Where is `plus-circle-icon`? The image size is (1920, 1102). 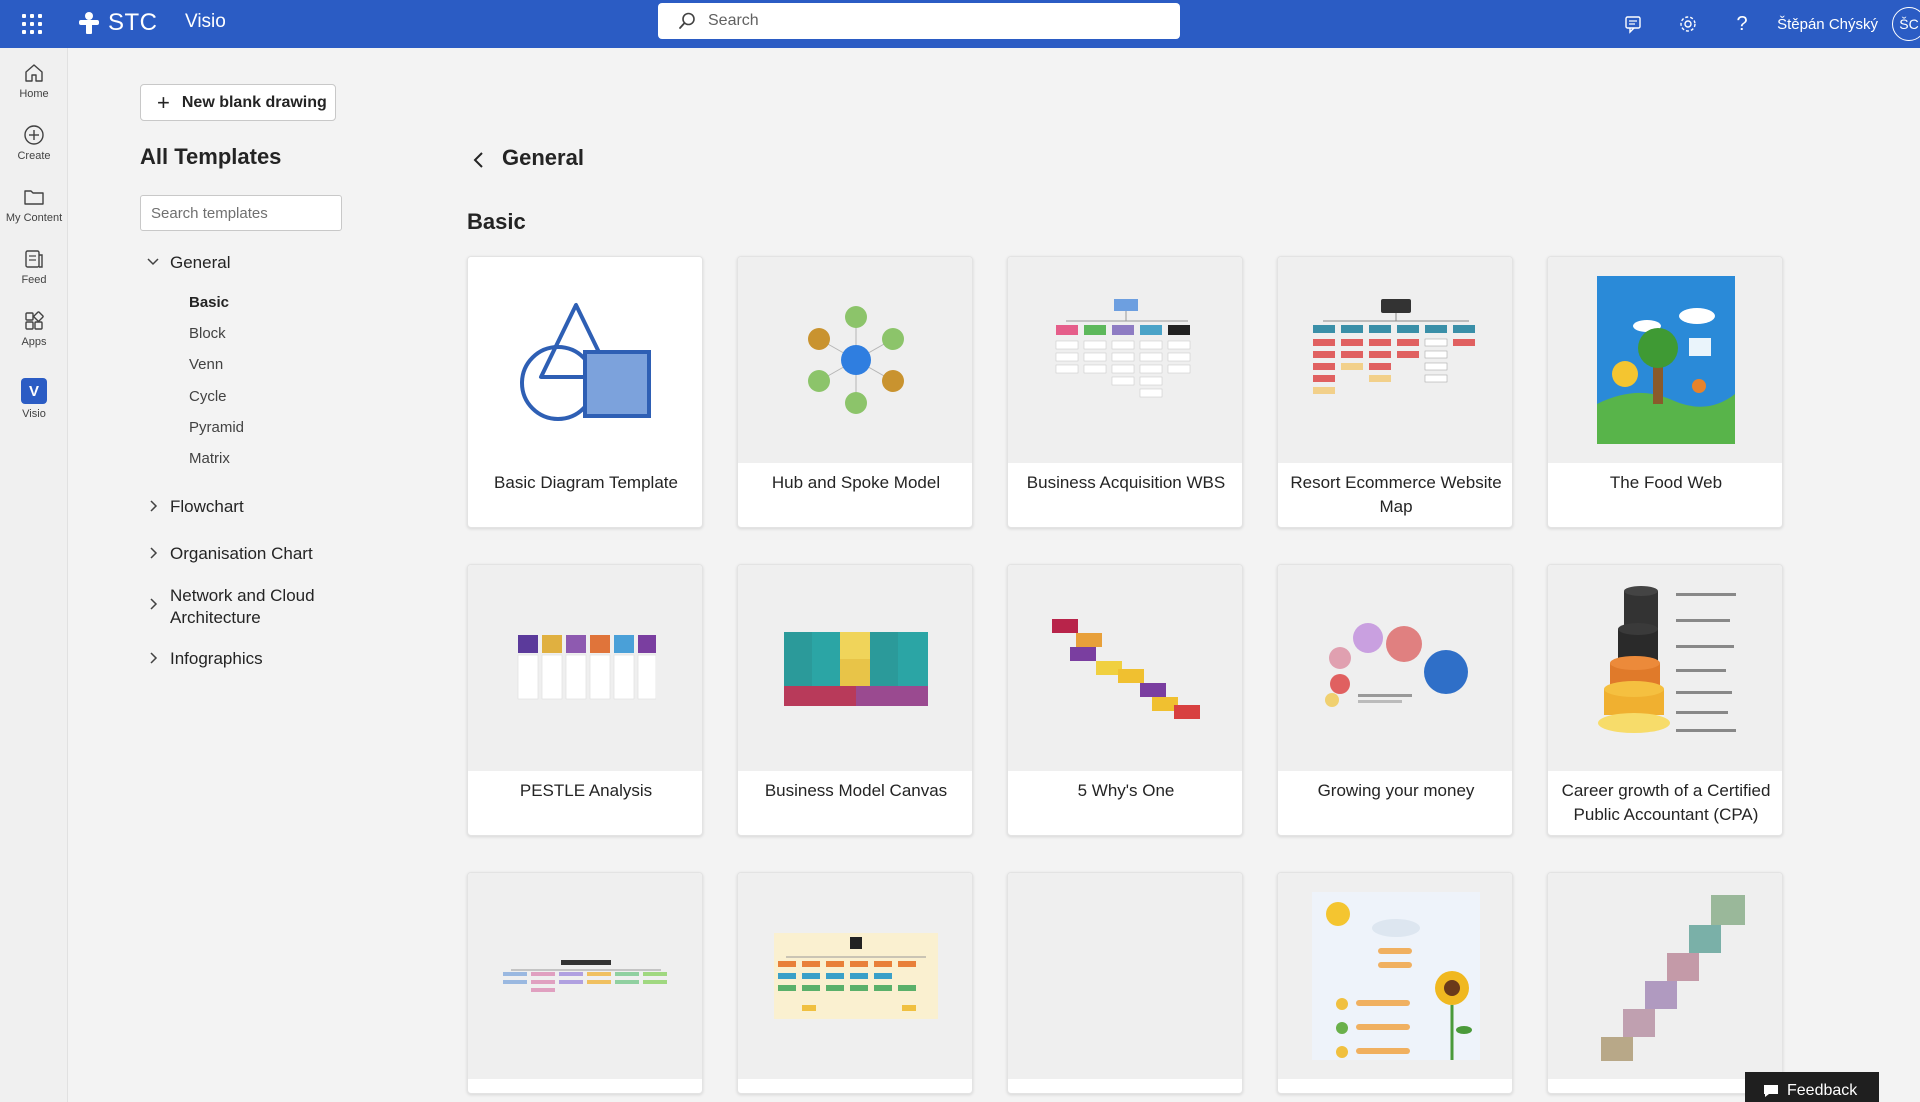
plus-circle-icon is located at coordinates (34, 135).